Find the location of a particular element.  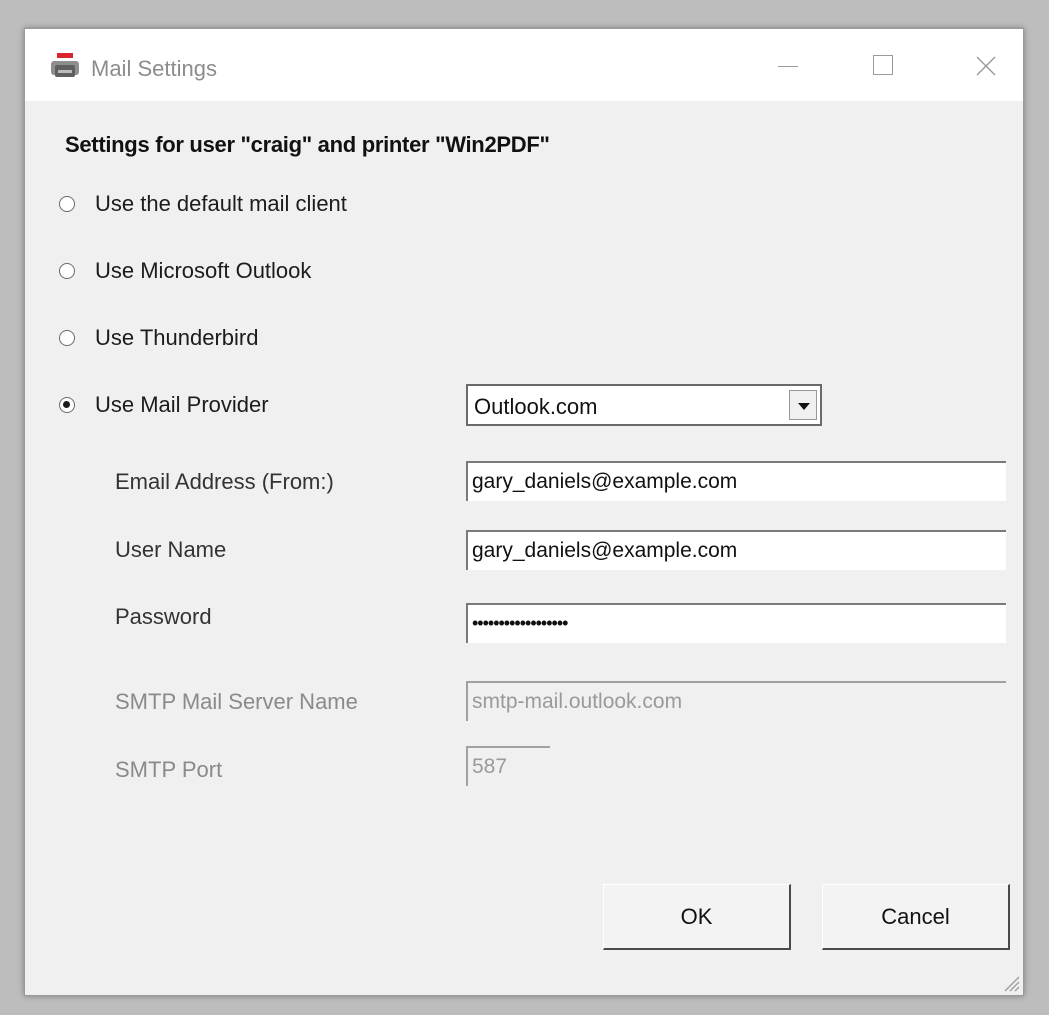

user-name-value: gary_daniels@example.com is located at coordinates (605, 550).